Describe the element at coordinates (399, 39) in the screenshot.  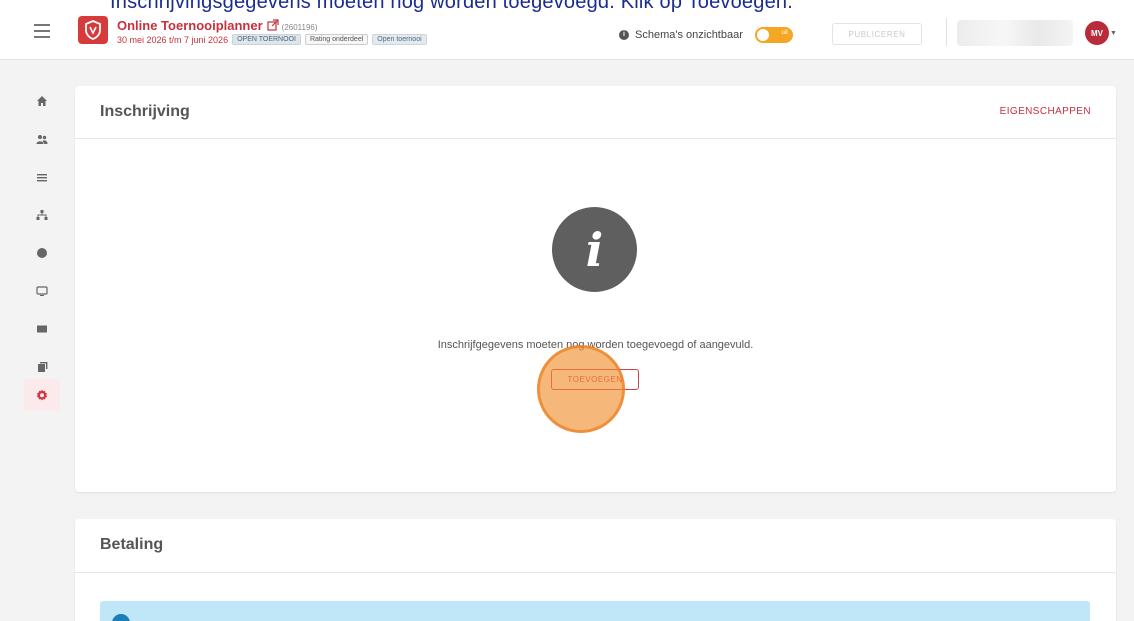
I see `chip-open-toernooi-type: Open toernooi` at that location.